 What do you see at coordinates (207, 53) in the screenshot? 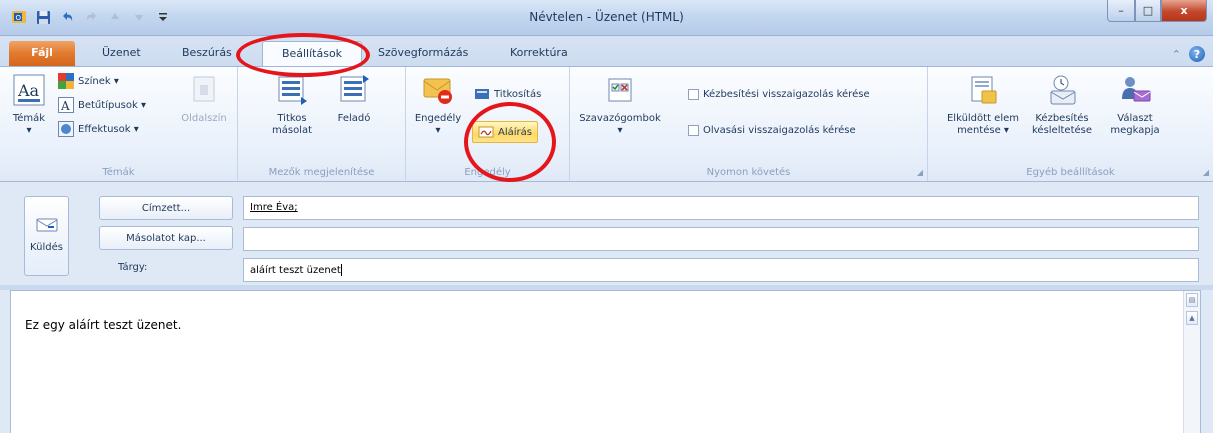
I see `tab-insert: Beszúrás` at bounding box center [207, 53].